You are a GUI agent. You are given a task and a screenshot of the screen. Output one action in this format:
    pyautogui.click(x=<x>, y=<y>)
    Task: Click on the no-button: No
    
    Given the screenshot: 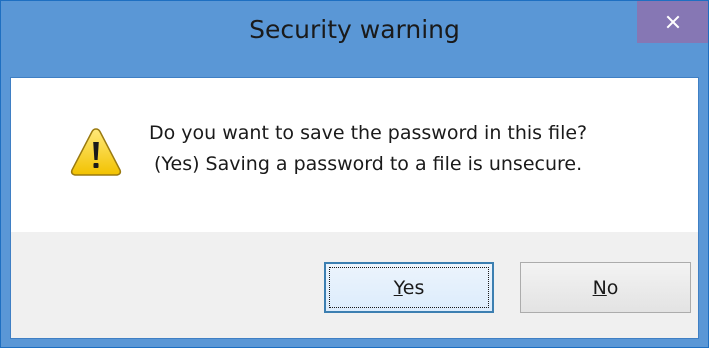 What is the action you would take?
    pyautogui.click(x=605, y=287)
    